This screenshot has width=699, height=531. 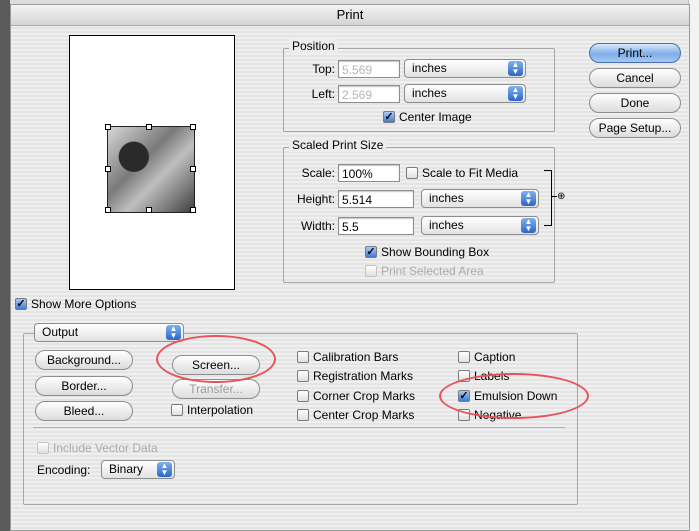 What do you see at coordinates (480, 225) in the screenshot?
I see `width-unit-select: inches ▲ ▼` at bounding box center [480, 225].